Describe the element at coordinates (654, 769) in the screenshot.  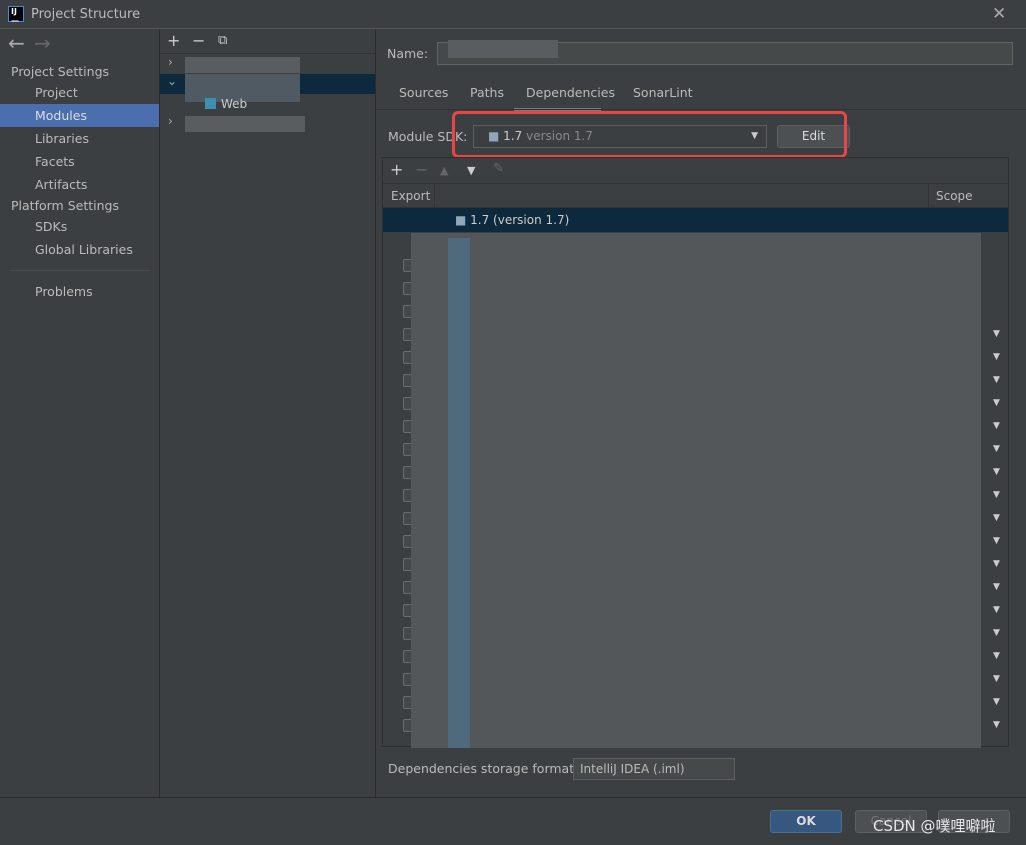
I see `storage-format-dropdown: IntelliJ IDEA (.iml)` at that location.